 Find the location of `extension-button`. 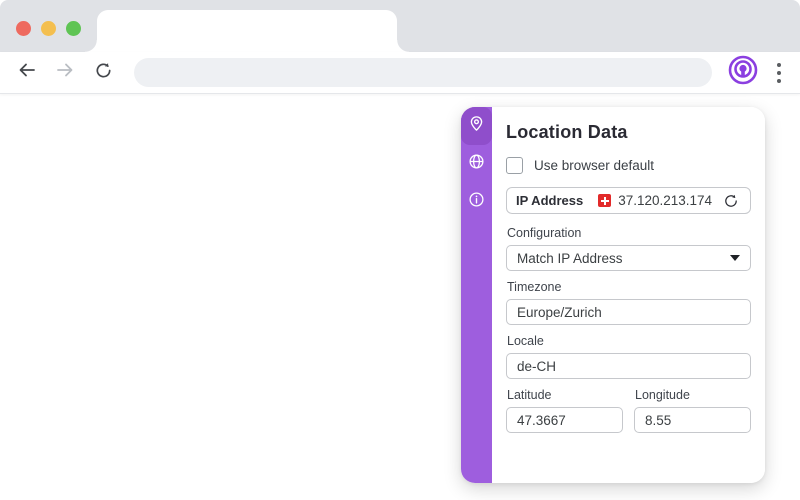

extension-button is located at coordinates (743, 72).